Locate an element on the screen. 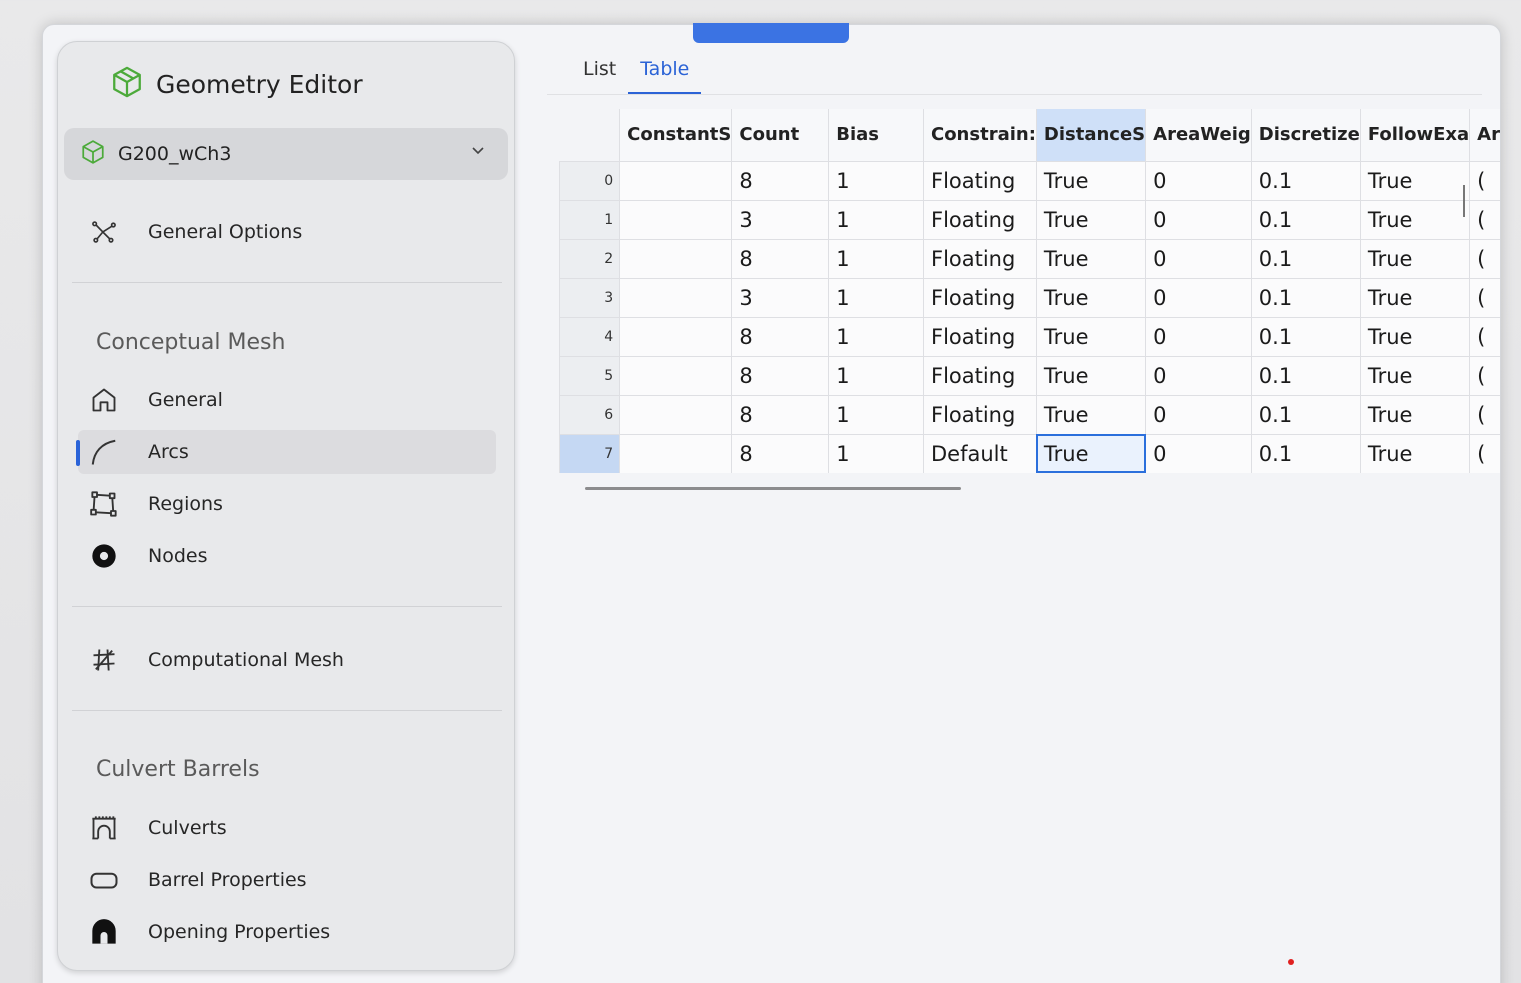 The image size is (1521, 983). table-row: 5 8 1 Floating True 0 0.1 True( is located at coordinates (1029, 375).